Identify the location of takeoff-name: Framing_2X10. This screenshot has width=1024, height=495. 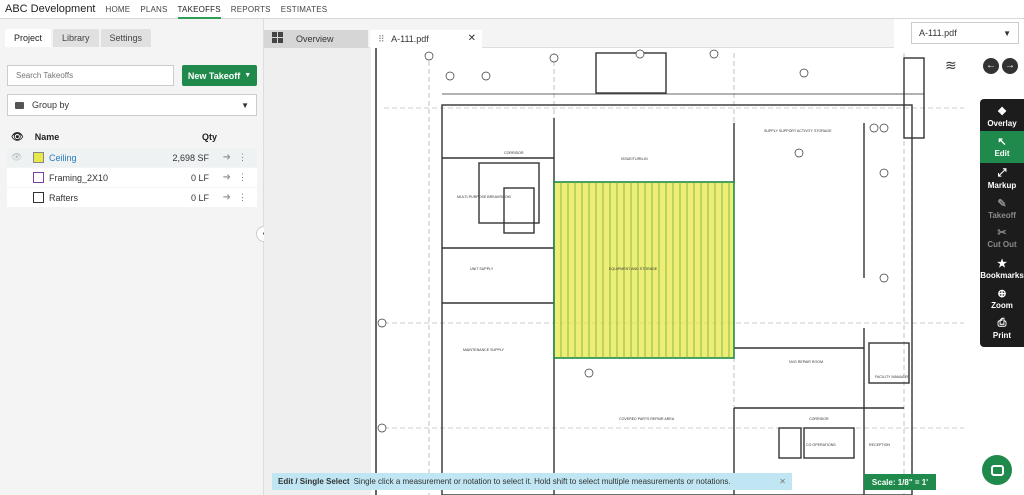
(79, 177).